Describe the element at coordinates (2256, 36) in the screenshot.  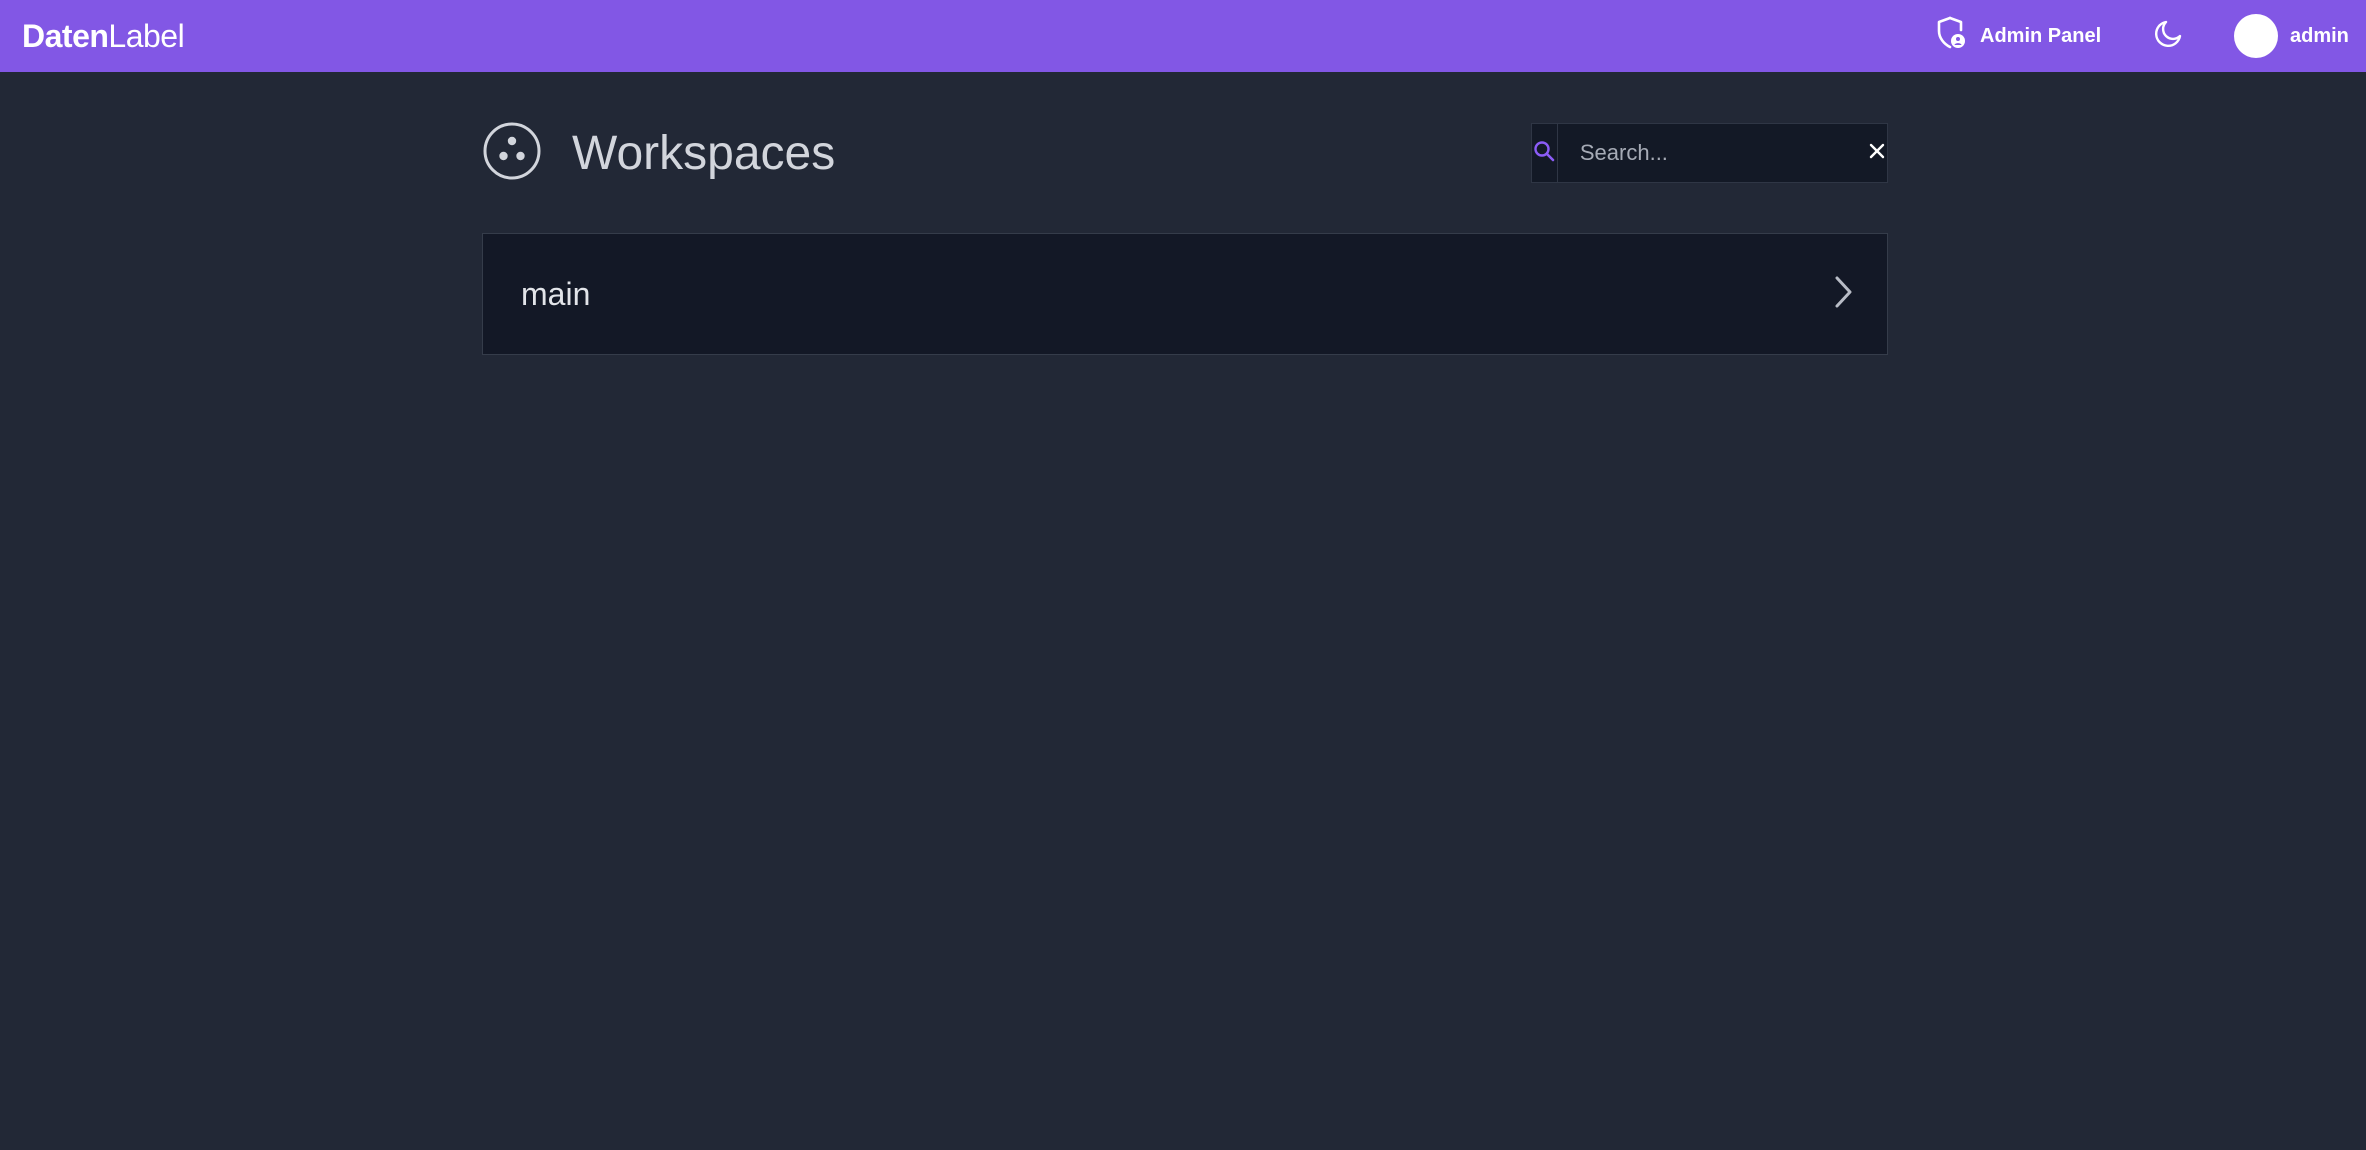
I see `avatar` at that location.